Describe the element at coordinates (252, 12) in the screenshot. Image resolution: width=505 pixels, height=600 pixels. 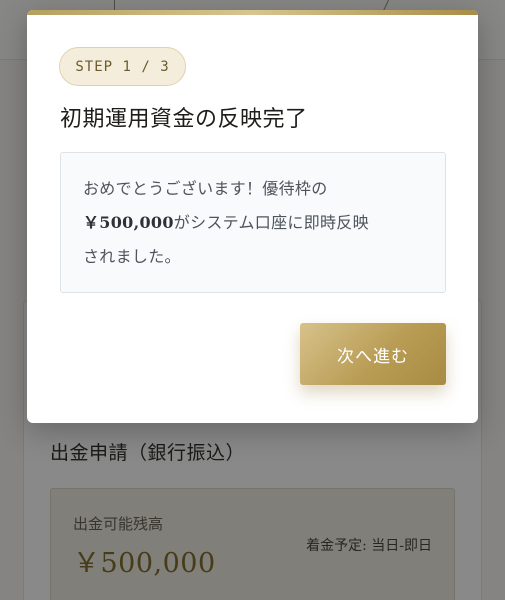
I see `modal-accent-bar` at that location.